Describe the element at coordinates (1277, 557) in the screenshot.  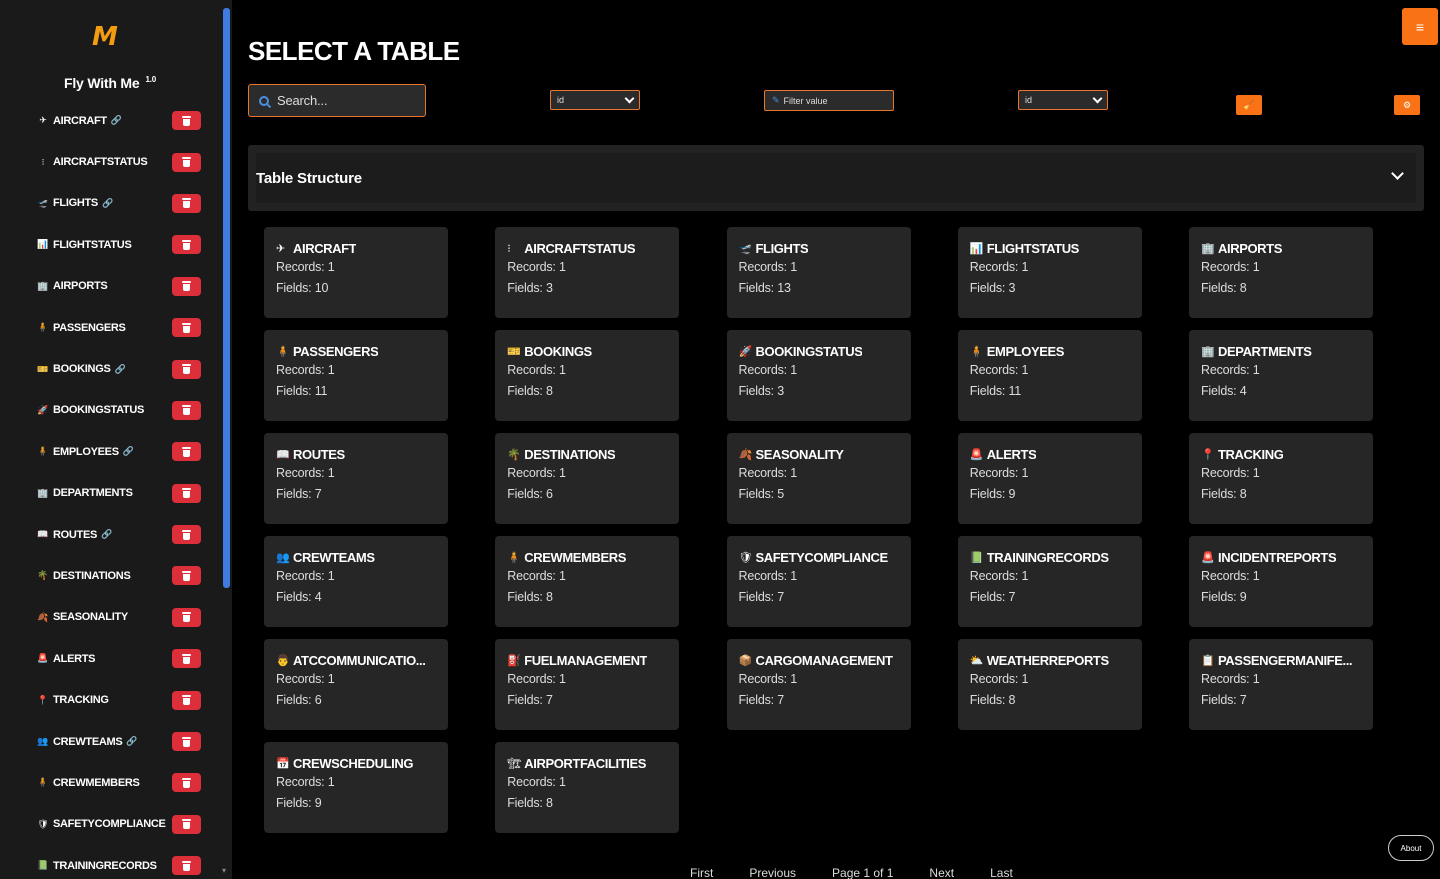
I see `table-card-title: INCIDENTREPORTS` at that location.